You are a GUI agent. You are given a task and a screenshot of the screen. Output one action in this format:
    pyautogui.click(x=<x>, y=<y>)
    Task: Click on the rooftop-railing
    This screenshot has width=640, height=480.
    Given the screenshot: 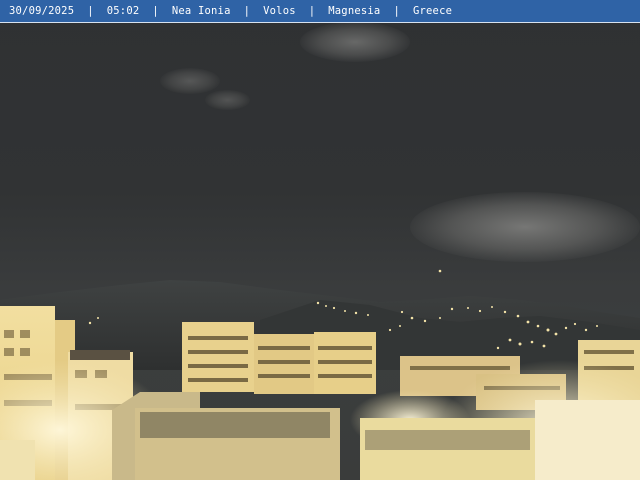 What is the action you would take?
    pyautogui.click(x=235, y=425)
    